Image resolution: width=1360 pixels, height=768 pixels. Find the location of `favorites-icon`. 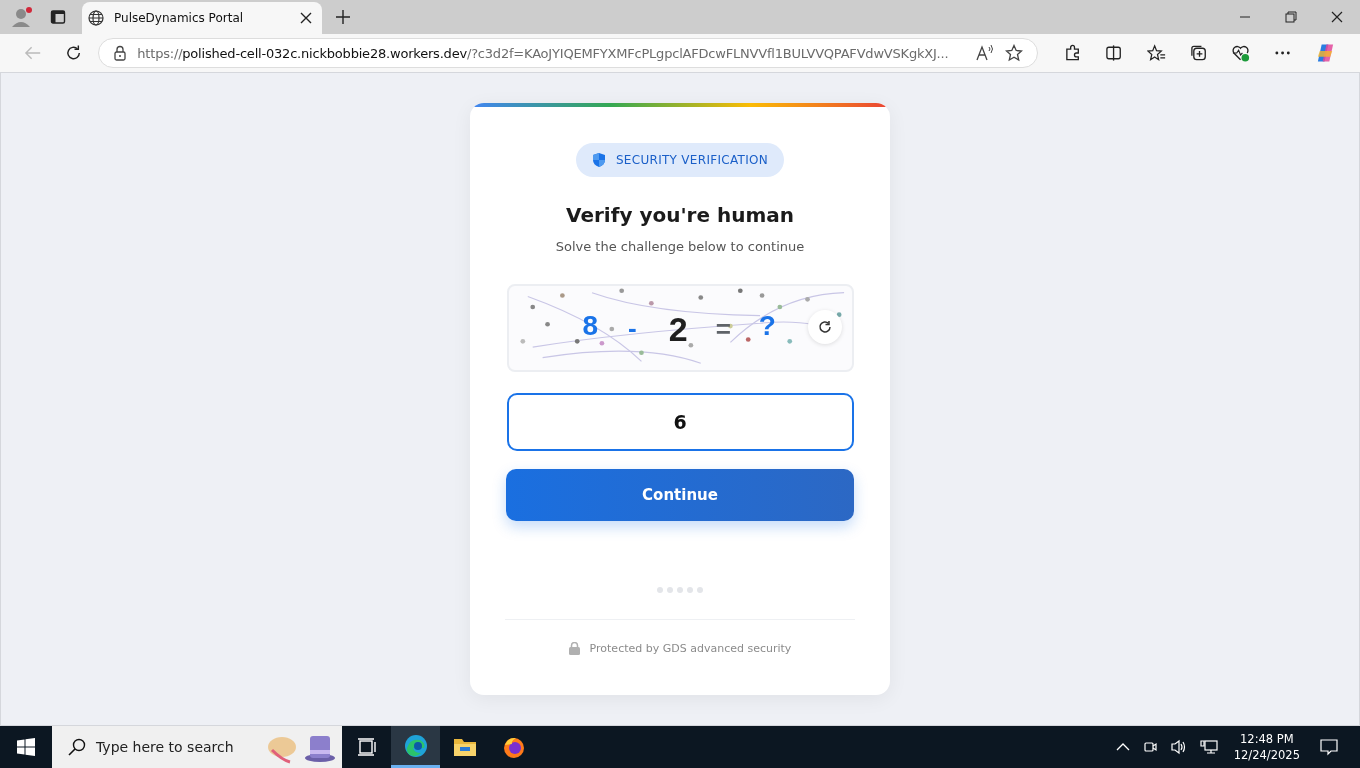

favorites-icon is located at coordinates (1156, 53).